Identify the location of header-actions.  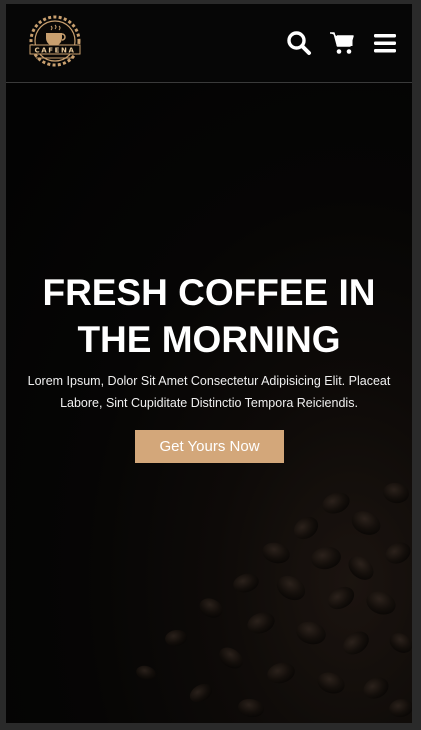
(342, 43).